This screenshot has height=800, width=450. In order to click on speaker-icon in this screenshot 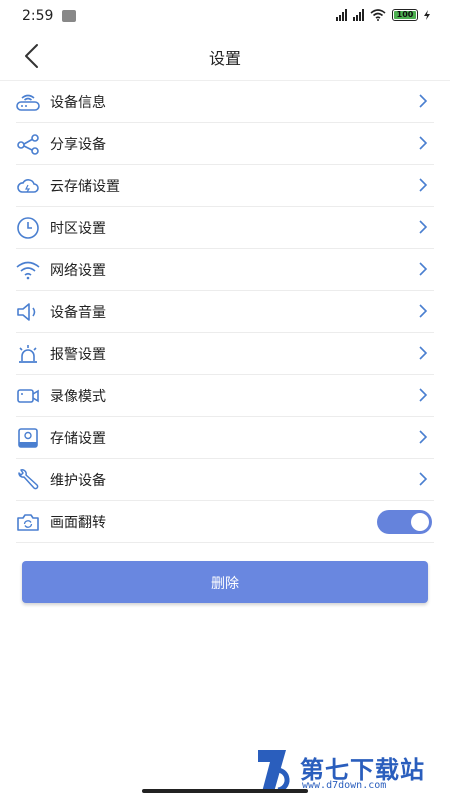, I will do `click(28, 312)`.